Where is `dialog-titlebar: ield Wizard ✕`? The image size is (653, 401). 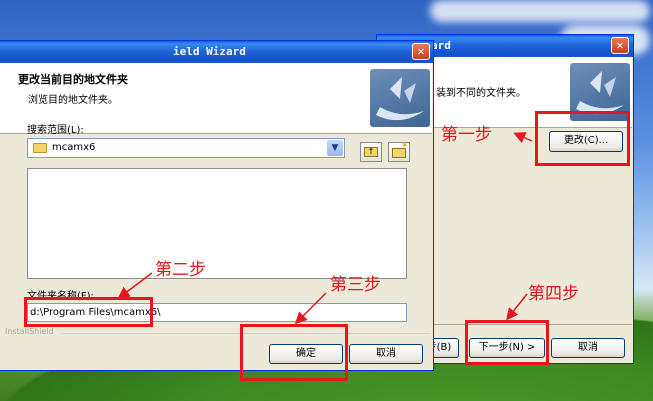 dialog-titlebar: ield Wizard ✕ is located at coordinates (216, 52).